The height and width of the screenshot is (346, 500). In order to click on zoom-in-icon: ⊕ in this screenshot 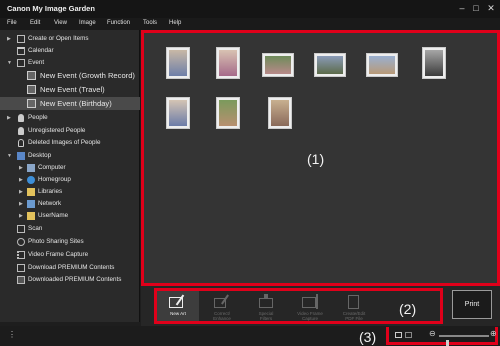, I will do `click(493, 333)`.